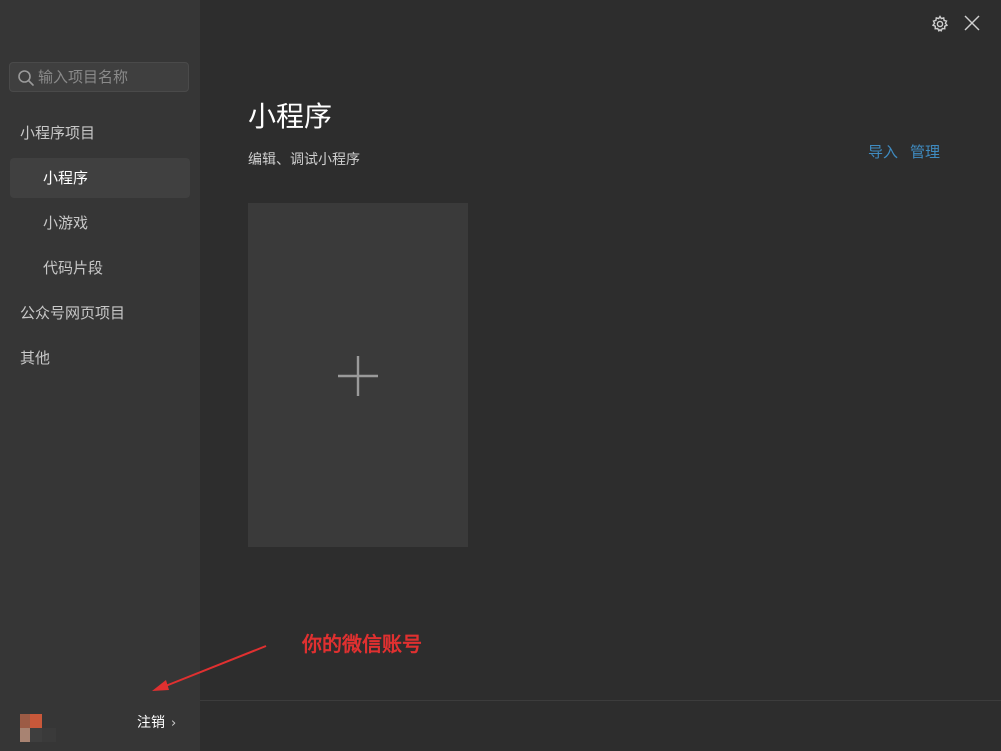 This screenshot has width=1001, height=751. I want to click on manage-link: 管理, so click(925, 152).